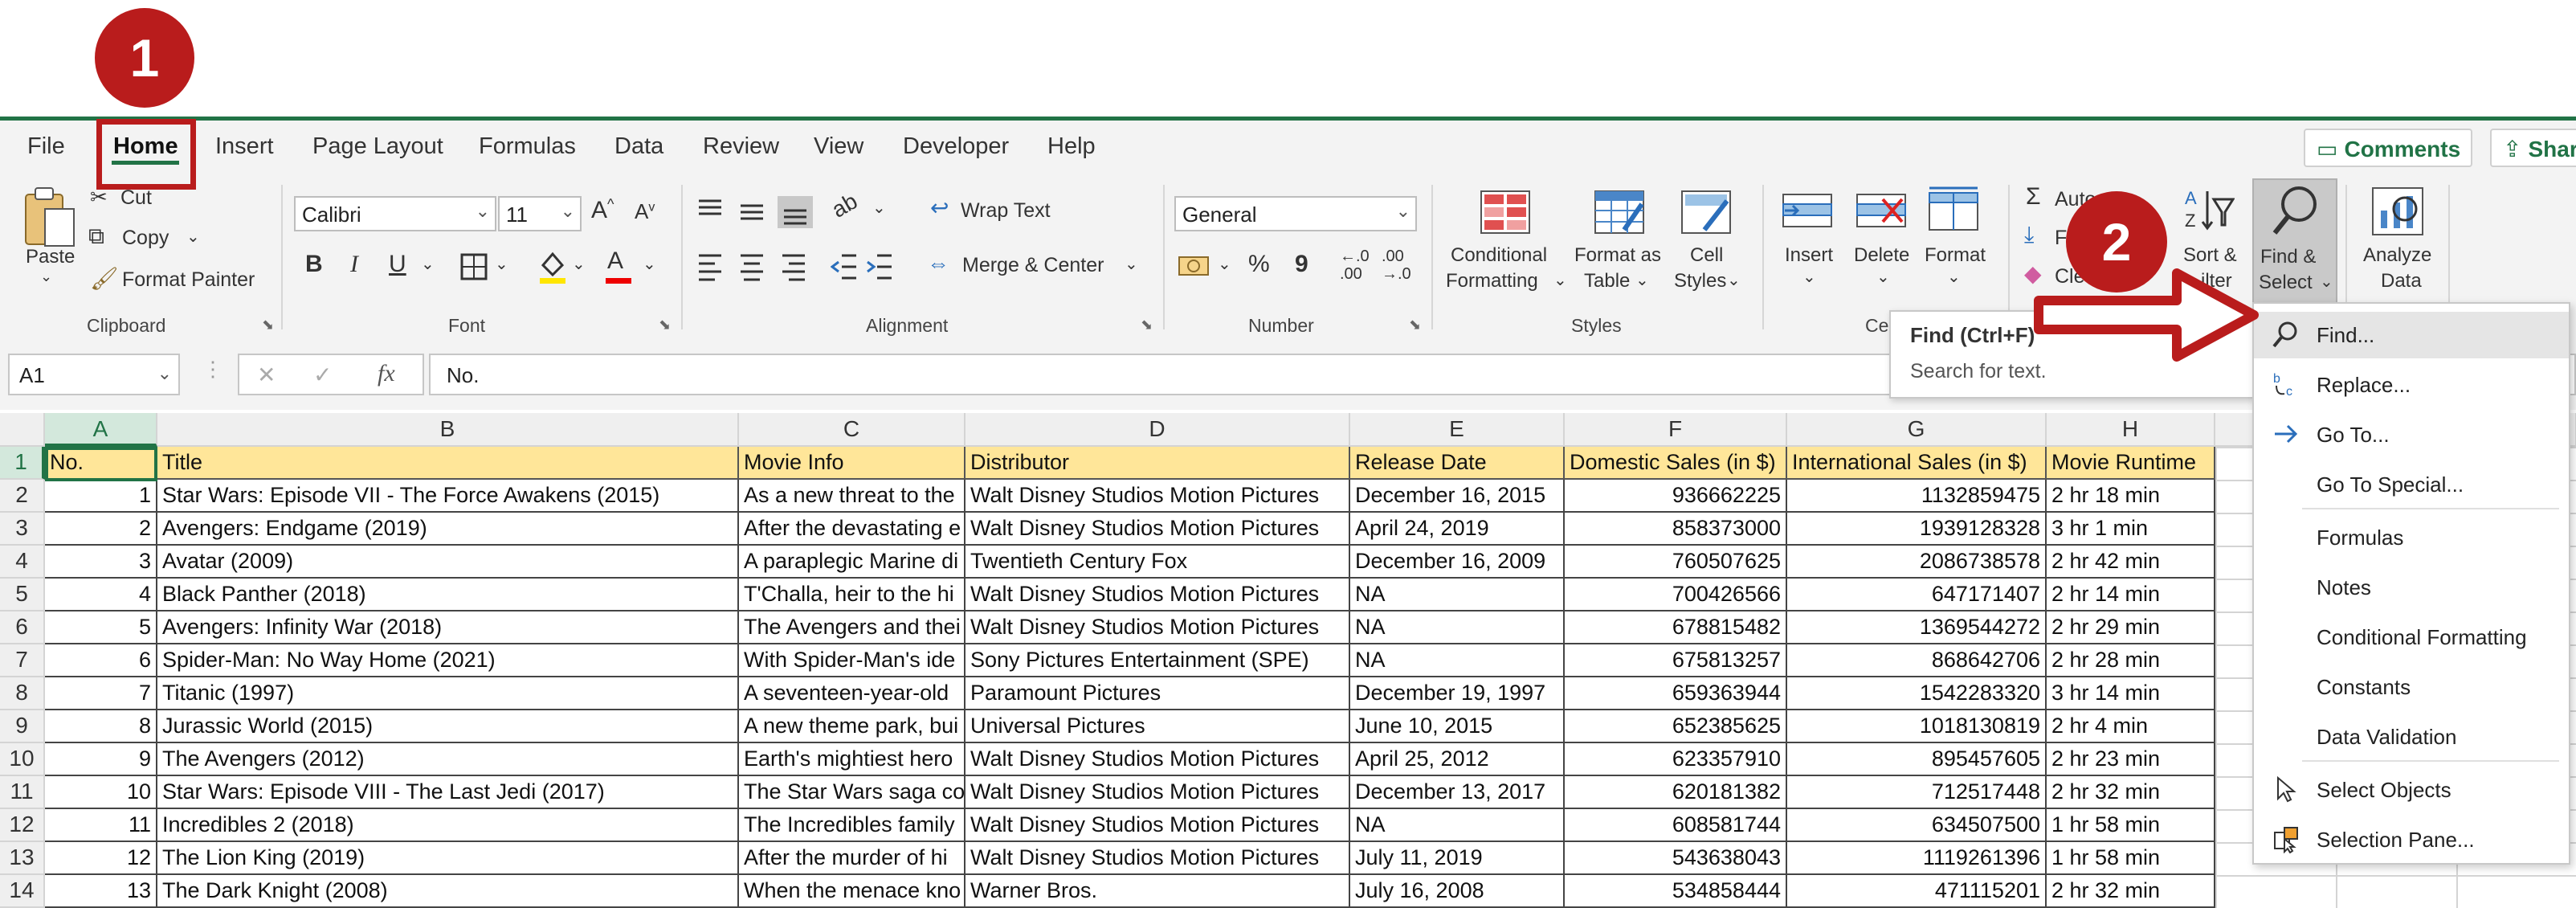  Describe the element at coordinates (1917, 463) in the screenshot. I see `table-header-cell: International Sales (in $)` at that location.